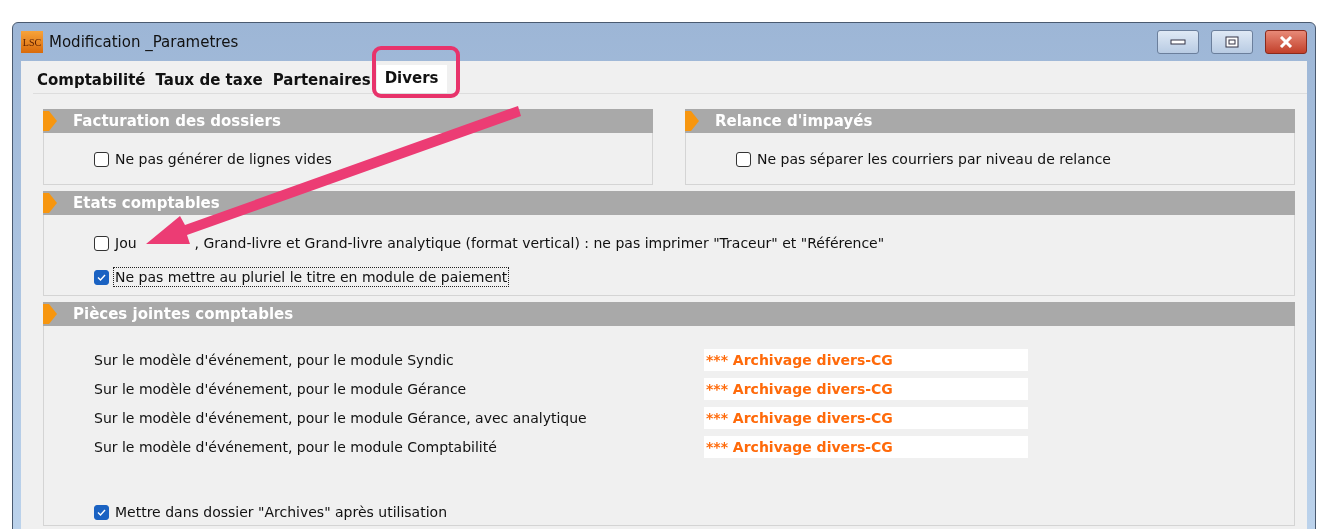  I want to click on maximize-button, so click(1232, 42).